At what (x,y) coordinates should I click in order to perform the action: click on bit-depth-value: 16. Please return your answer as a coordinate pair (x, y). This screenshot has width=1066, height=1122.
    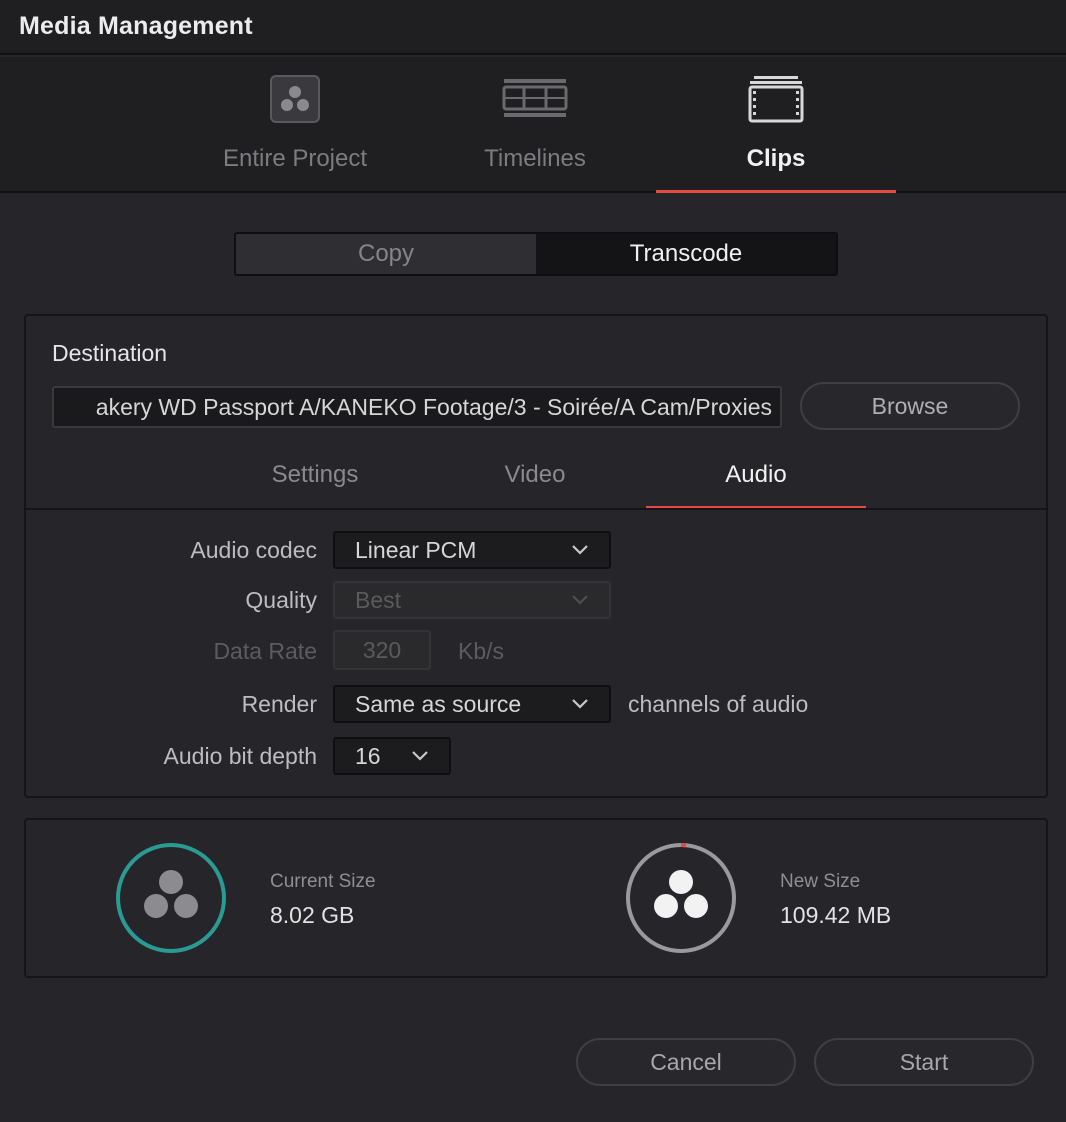
    Looking at the image, I should click on (368, 755).